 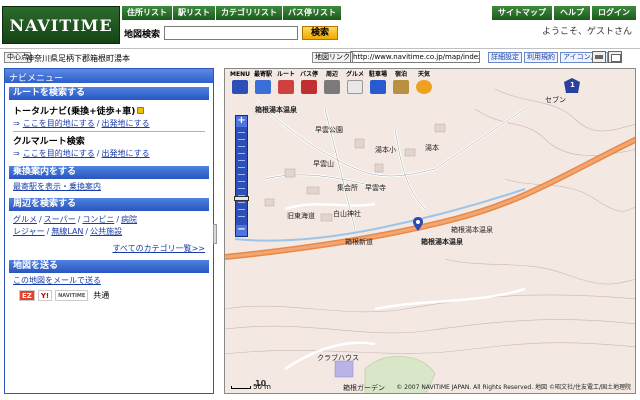 I want to click on mail-icon, so click(x=615, y=57).